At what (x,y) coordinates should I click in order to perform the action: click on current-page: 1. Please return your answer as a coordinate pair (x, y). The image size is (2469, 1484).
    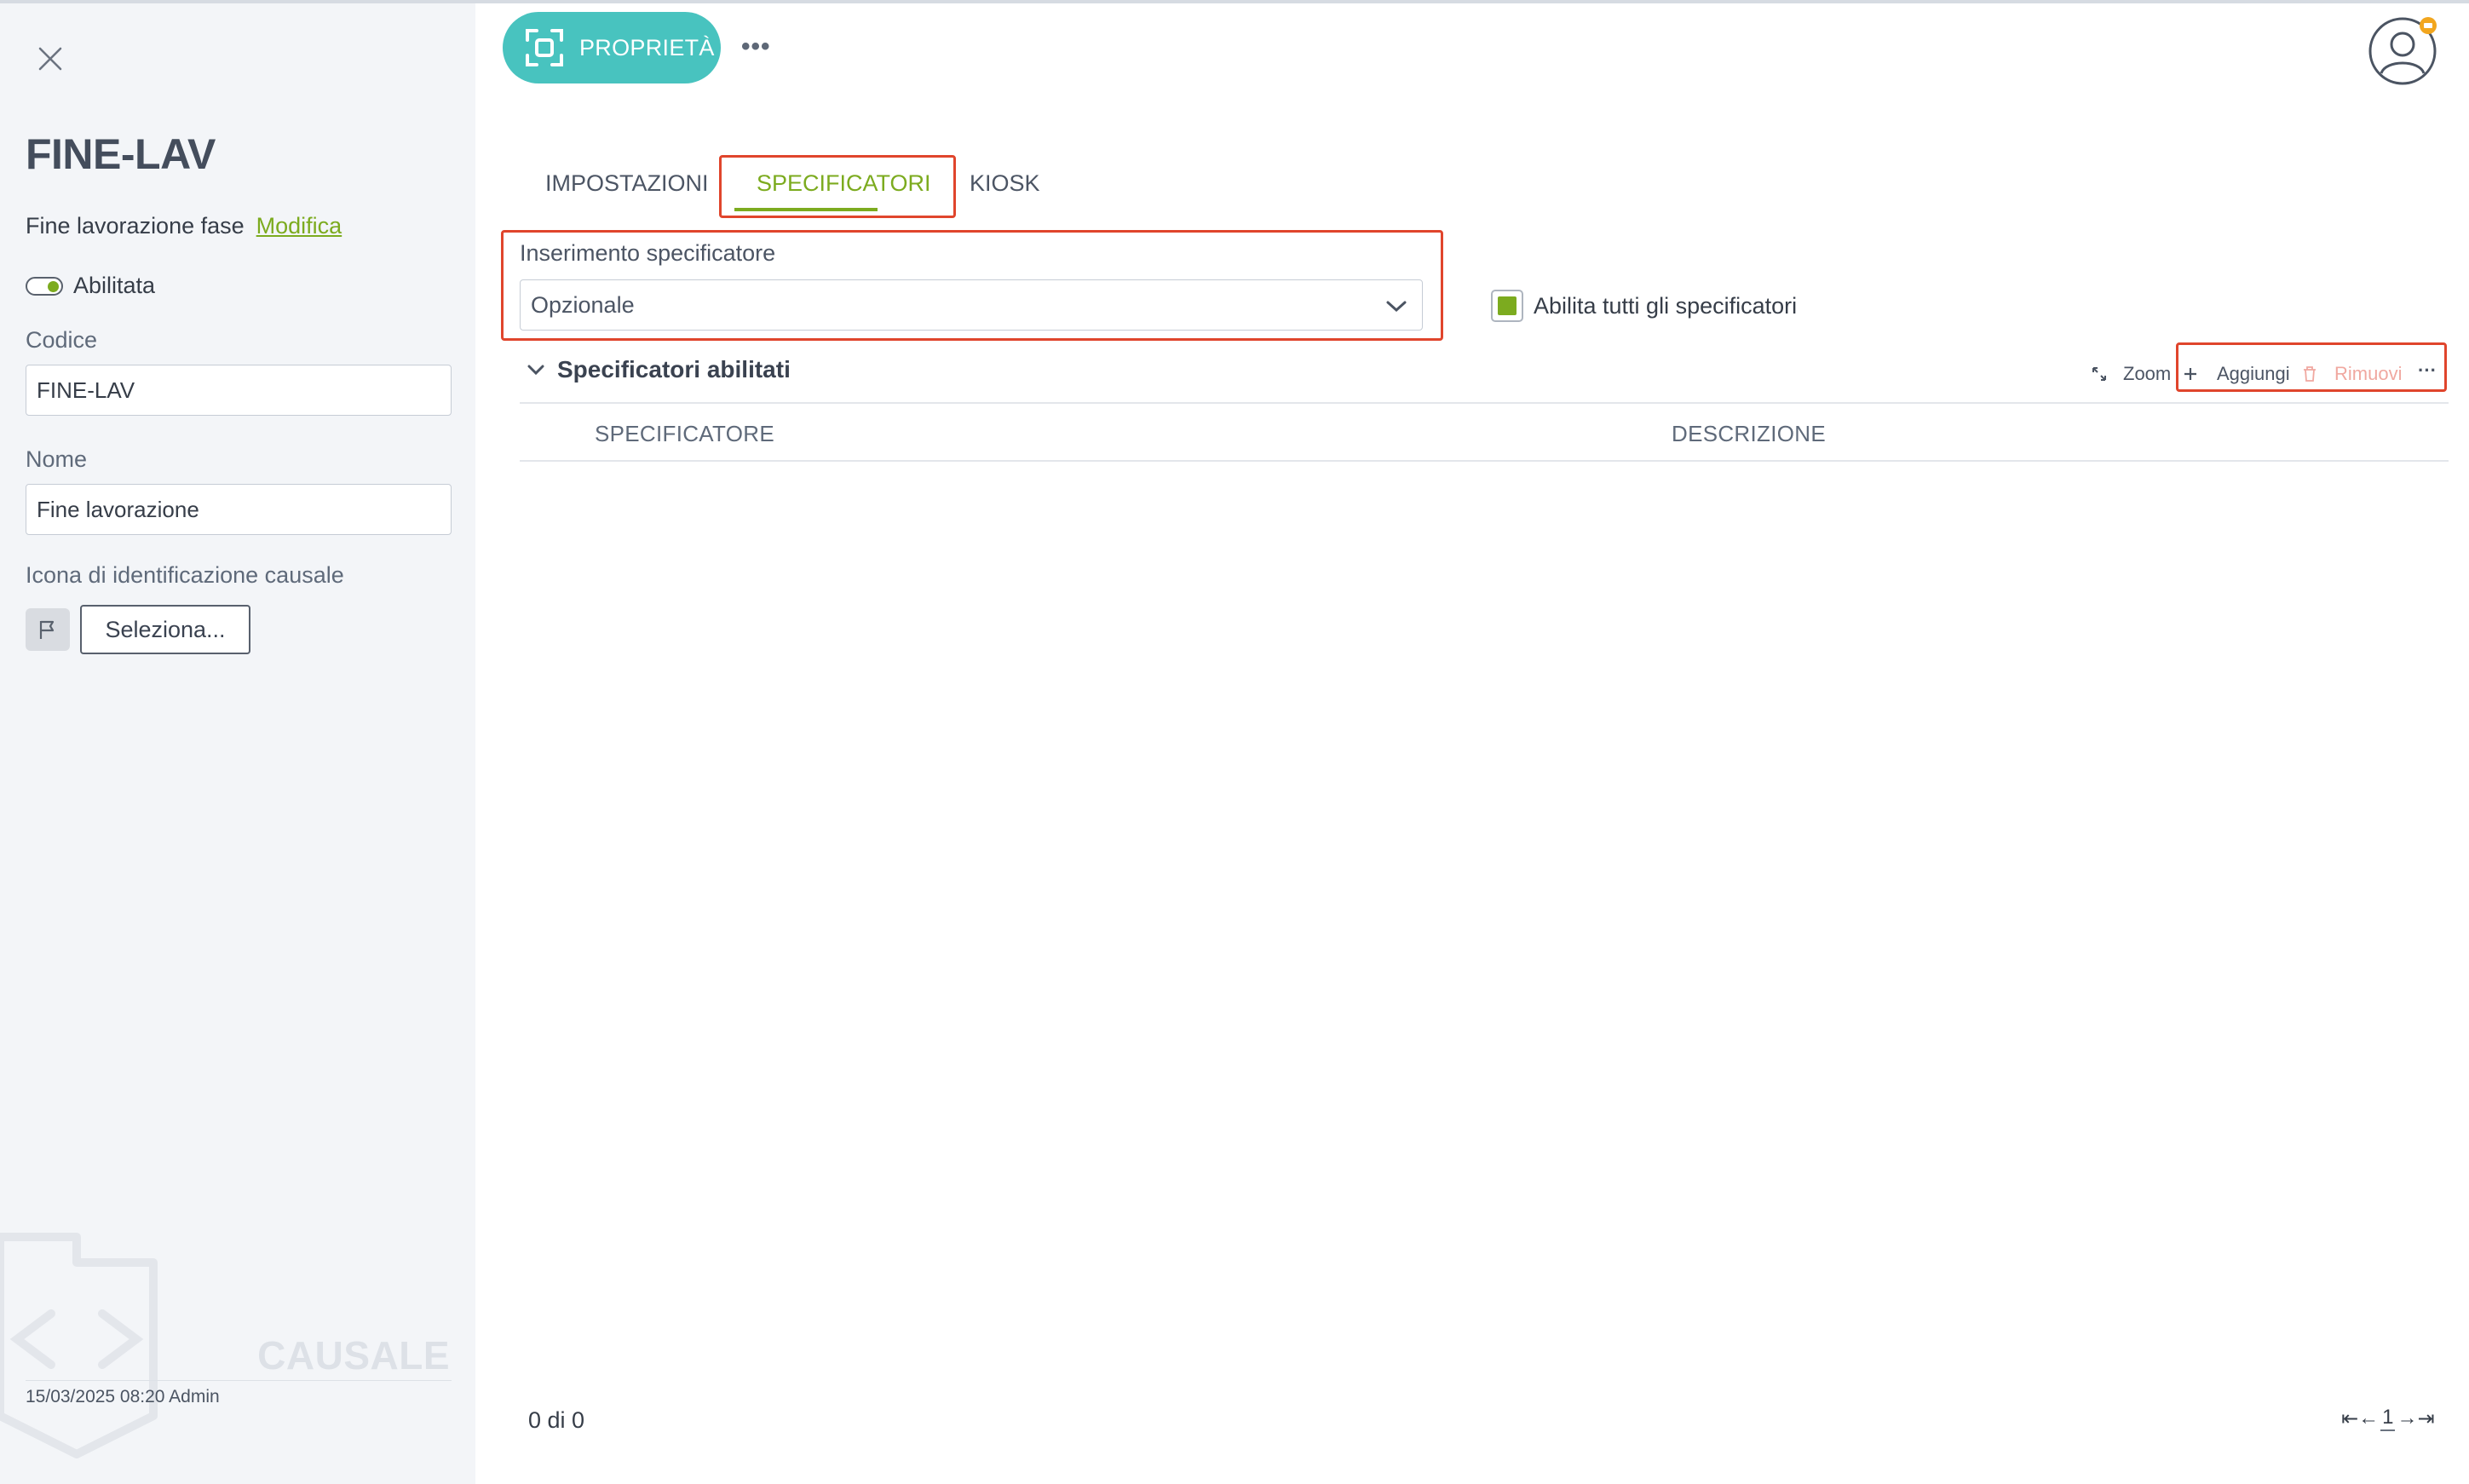
    Looking at the image, I should click on (2388, 1418).